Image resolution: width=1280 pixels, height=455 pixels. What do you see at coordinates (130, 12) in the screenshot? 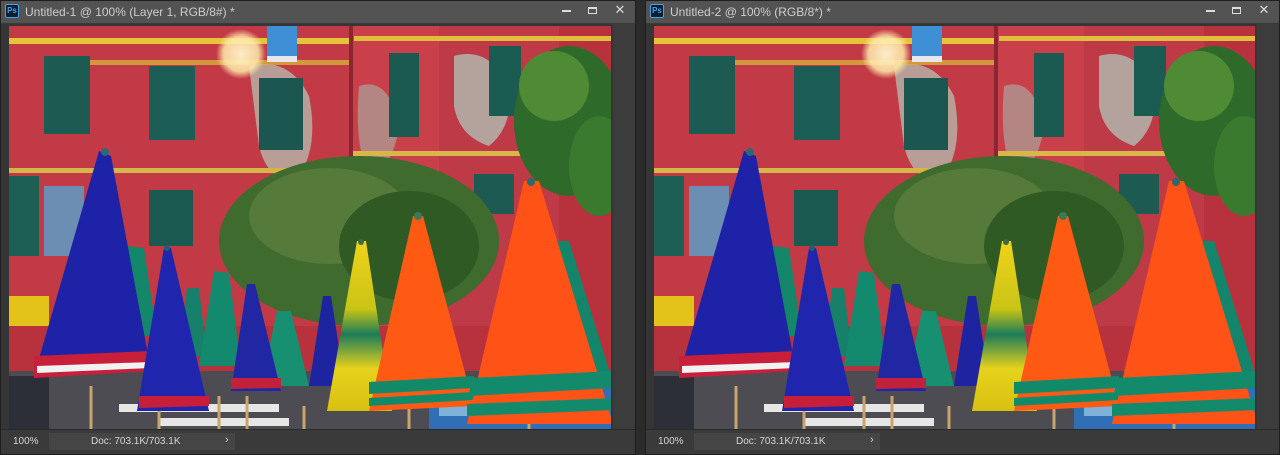
I see `document-title: Untitled-1 @ 100% (Layer 1, RGB/8#) *` at bounding box center [130, 12].